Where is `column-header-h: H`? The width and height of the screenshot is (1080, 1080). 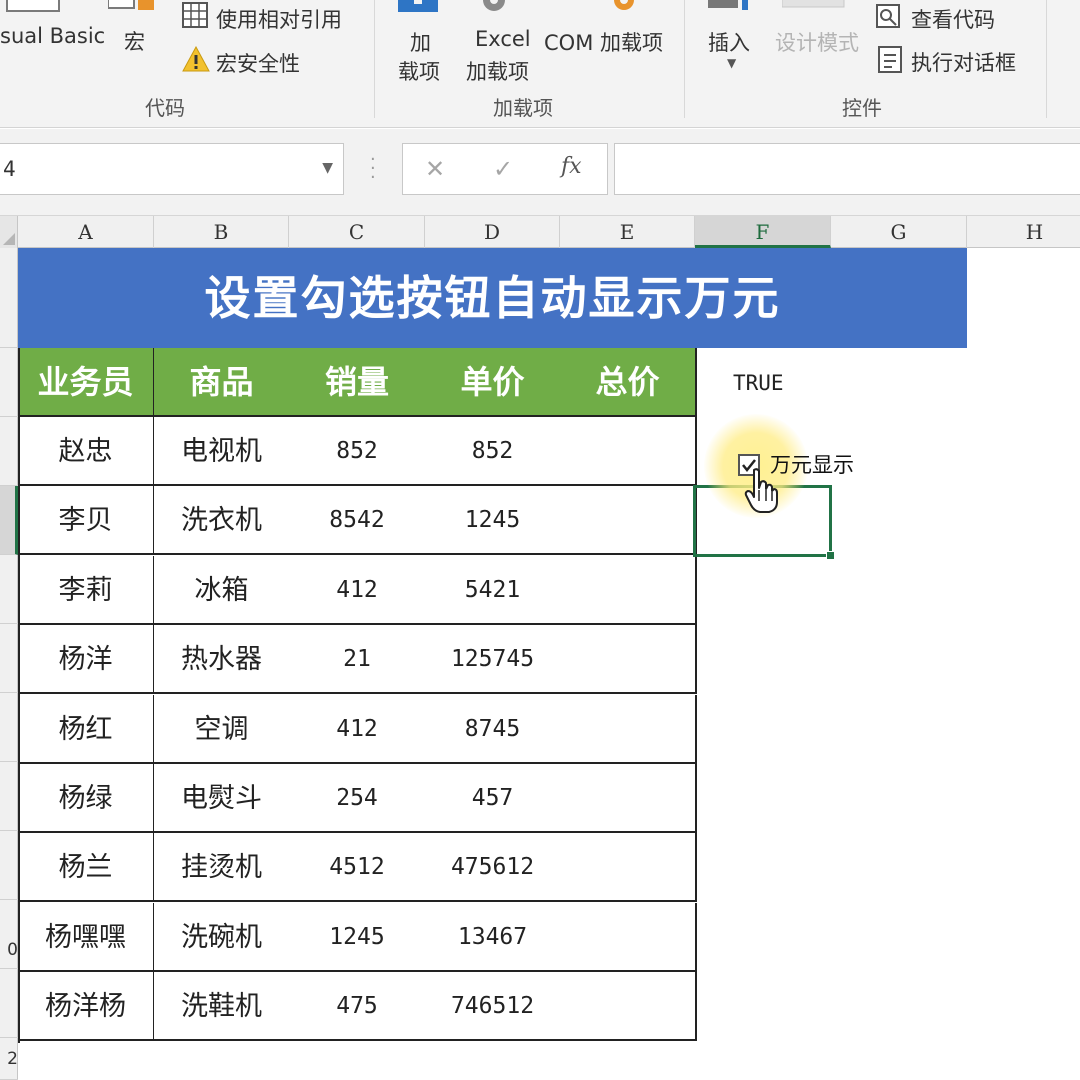
column-header-h: H is located at coordinates (1023, 232).